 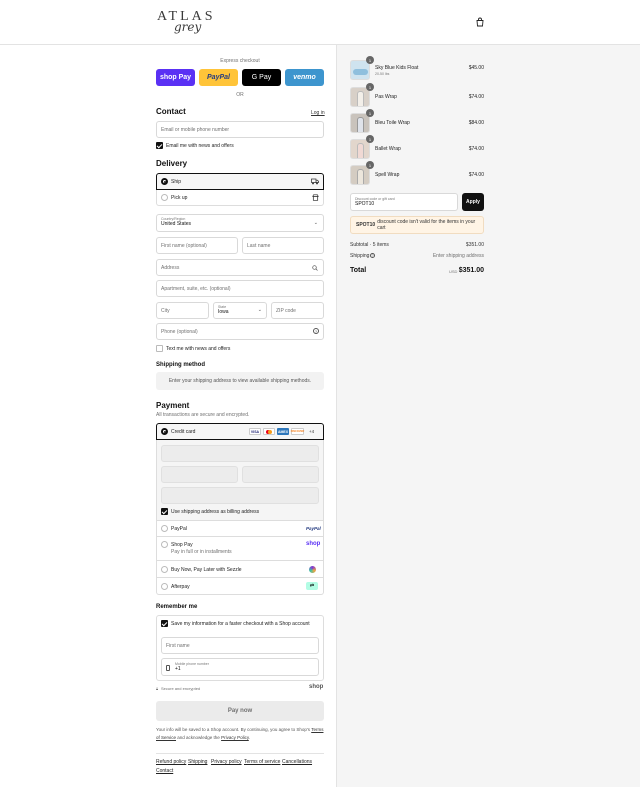 What do you see at coordinates (315, 197) in the screenshot?
I see `store-icon` at bounding box center [315, 197].